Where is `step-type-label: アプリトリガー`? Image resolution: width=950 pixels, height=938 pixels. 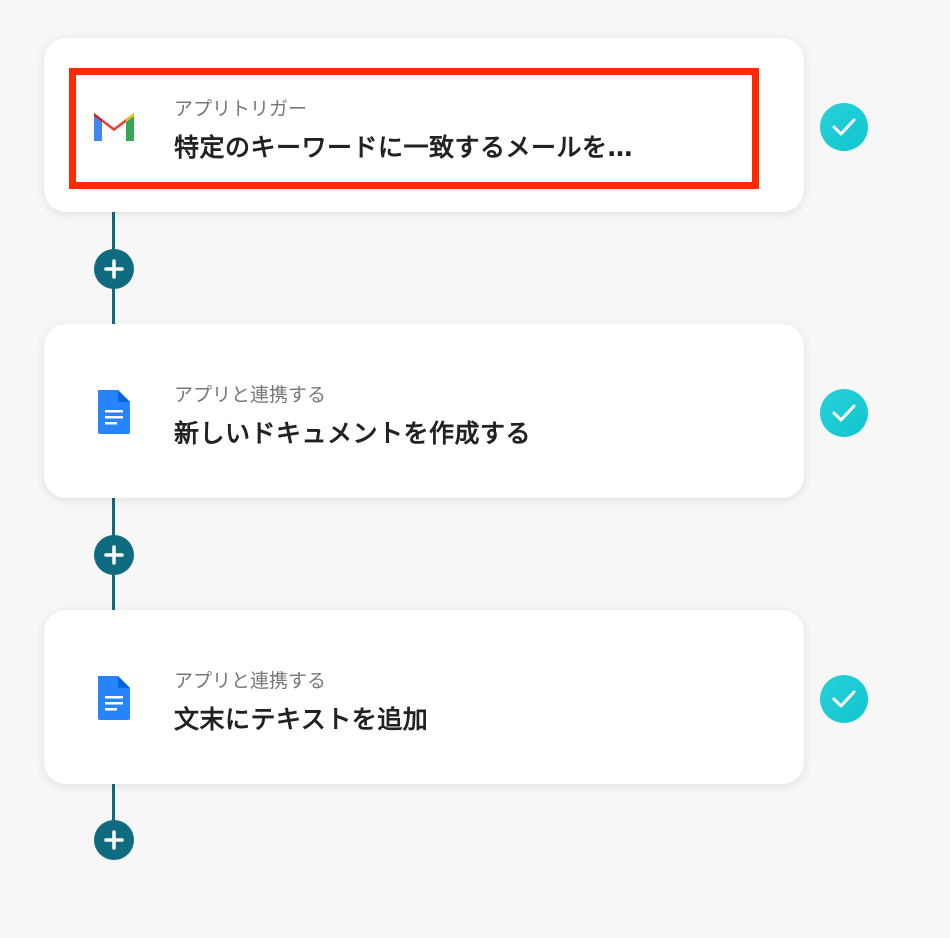
step-type-label: アプリトリガー is located at coordinates (241, 109).